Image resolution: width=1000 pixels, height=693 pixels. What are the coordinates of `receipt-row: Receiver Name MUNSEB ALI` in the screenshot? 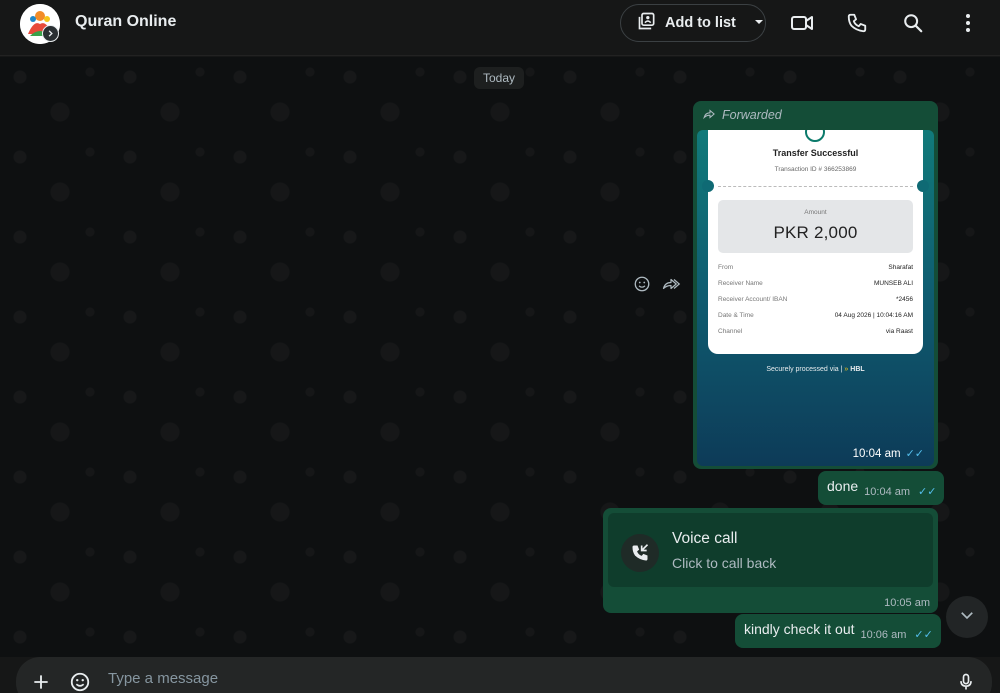 It's located at (815, 283).